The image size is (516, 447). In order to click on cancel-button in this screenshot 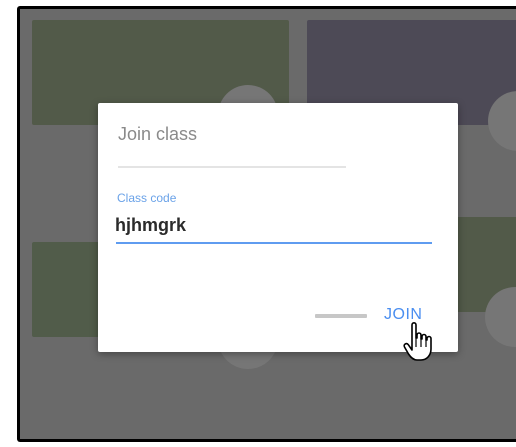, I will do `click(341, 316)`.